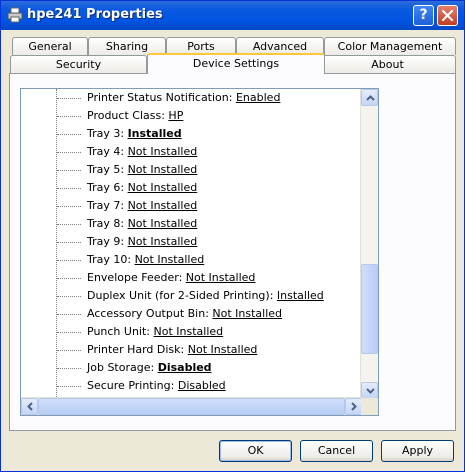 This screenshot has height=472, width=465. I want to click on tree-item: Product Class: HP, so click(120, 116).